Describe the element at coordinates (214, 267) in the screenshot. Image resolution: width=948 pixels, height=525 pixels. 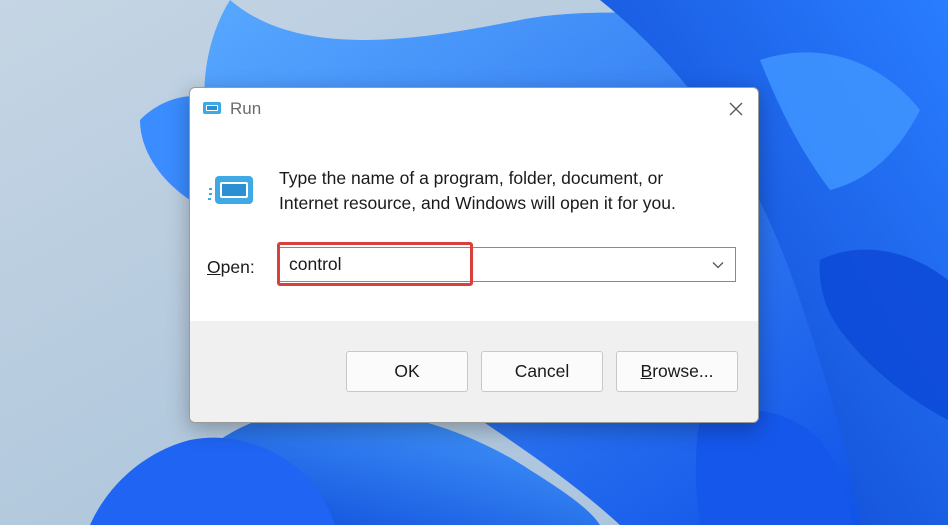
I see `open-label-accelerator: O` at that location.